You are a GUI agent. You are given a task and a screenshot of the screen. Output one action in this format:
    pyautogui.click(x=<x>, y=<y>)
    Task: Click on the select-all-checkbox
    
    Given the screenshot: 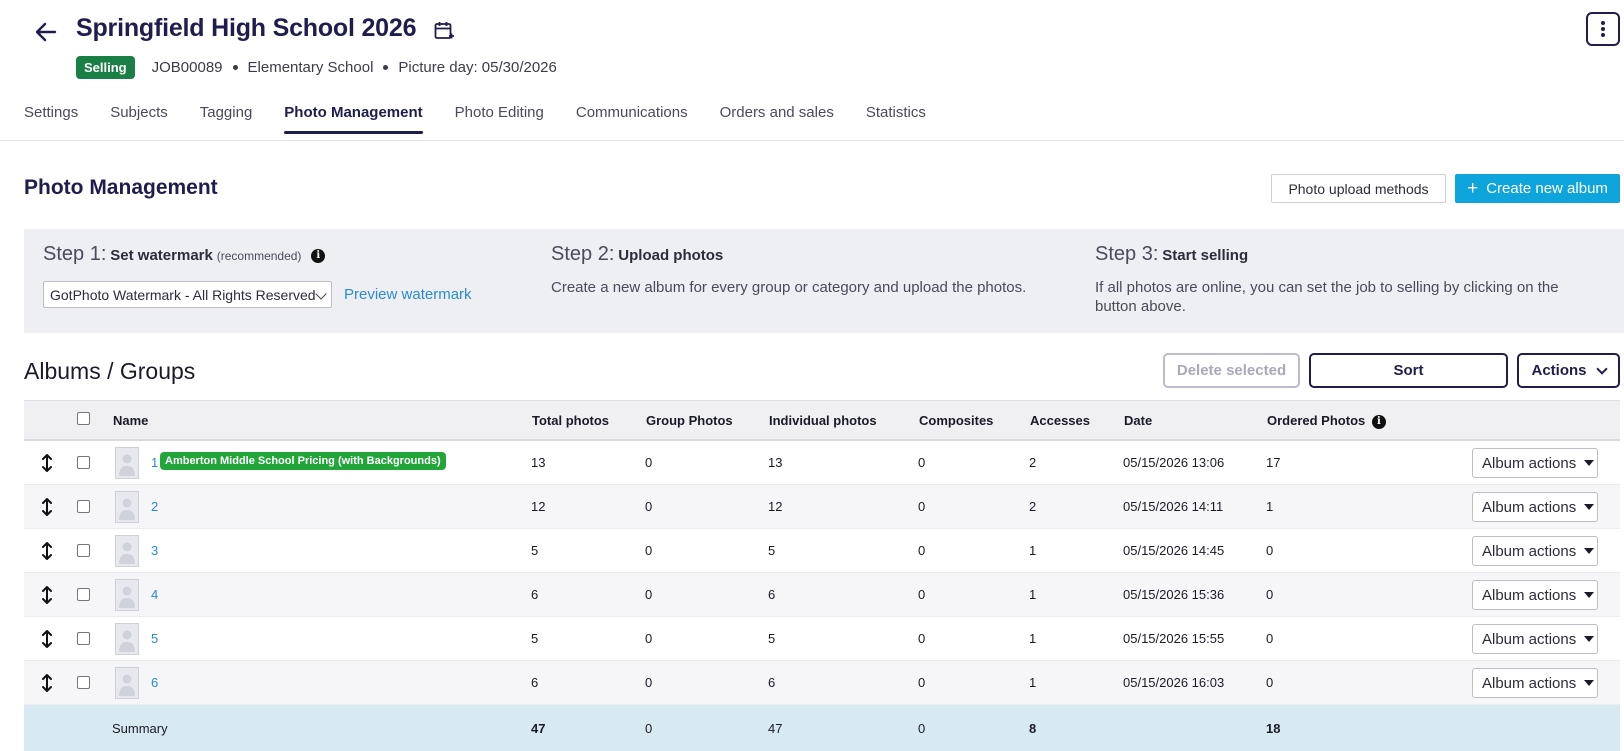 What is the action you would take?
    pyautogui.click(x=83, y=418)
    